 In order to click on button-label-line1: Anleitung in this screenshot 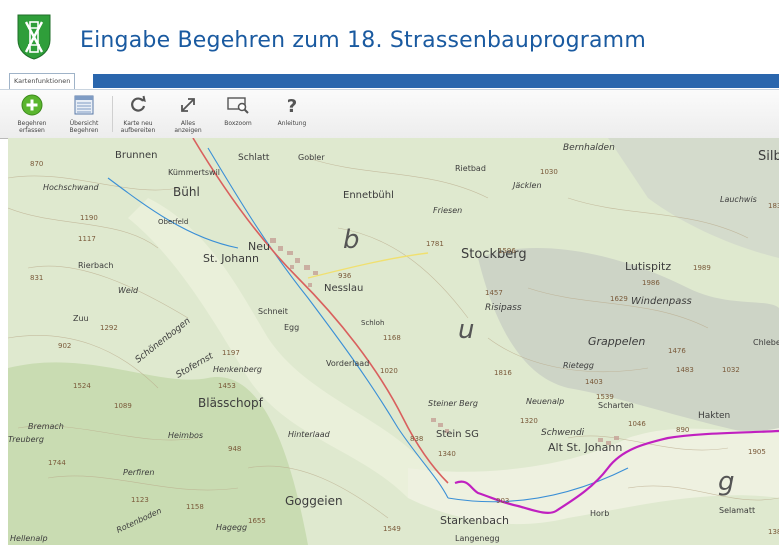, I will do `click(292, 123)`.